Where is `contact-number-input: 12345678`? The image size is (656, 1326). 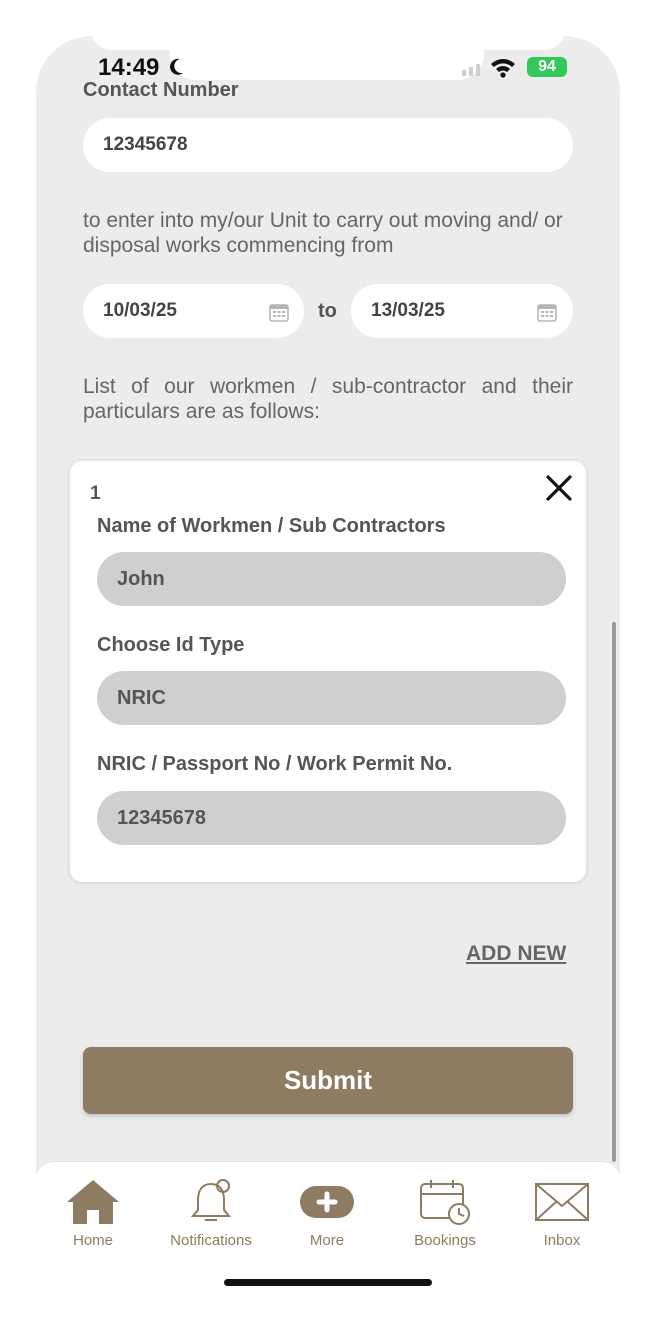 contact-number-input: 12345678 is located at coordinates (328, 145).